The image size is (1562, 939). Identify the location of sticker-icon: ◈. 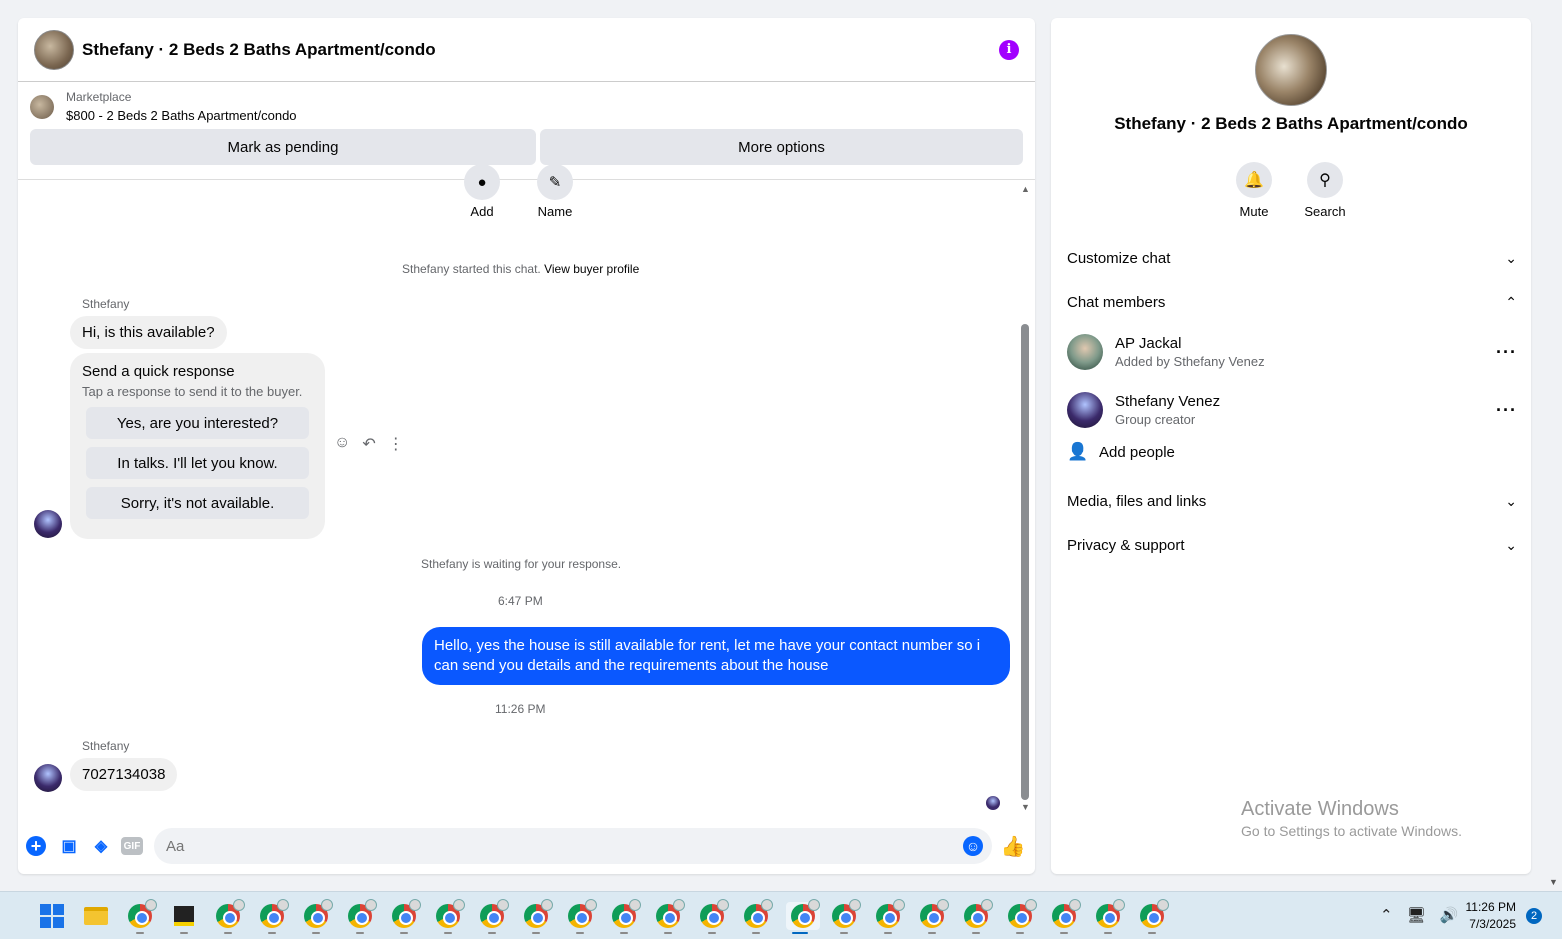
(101, 846).